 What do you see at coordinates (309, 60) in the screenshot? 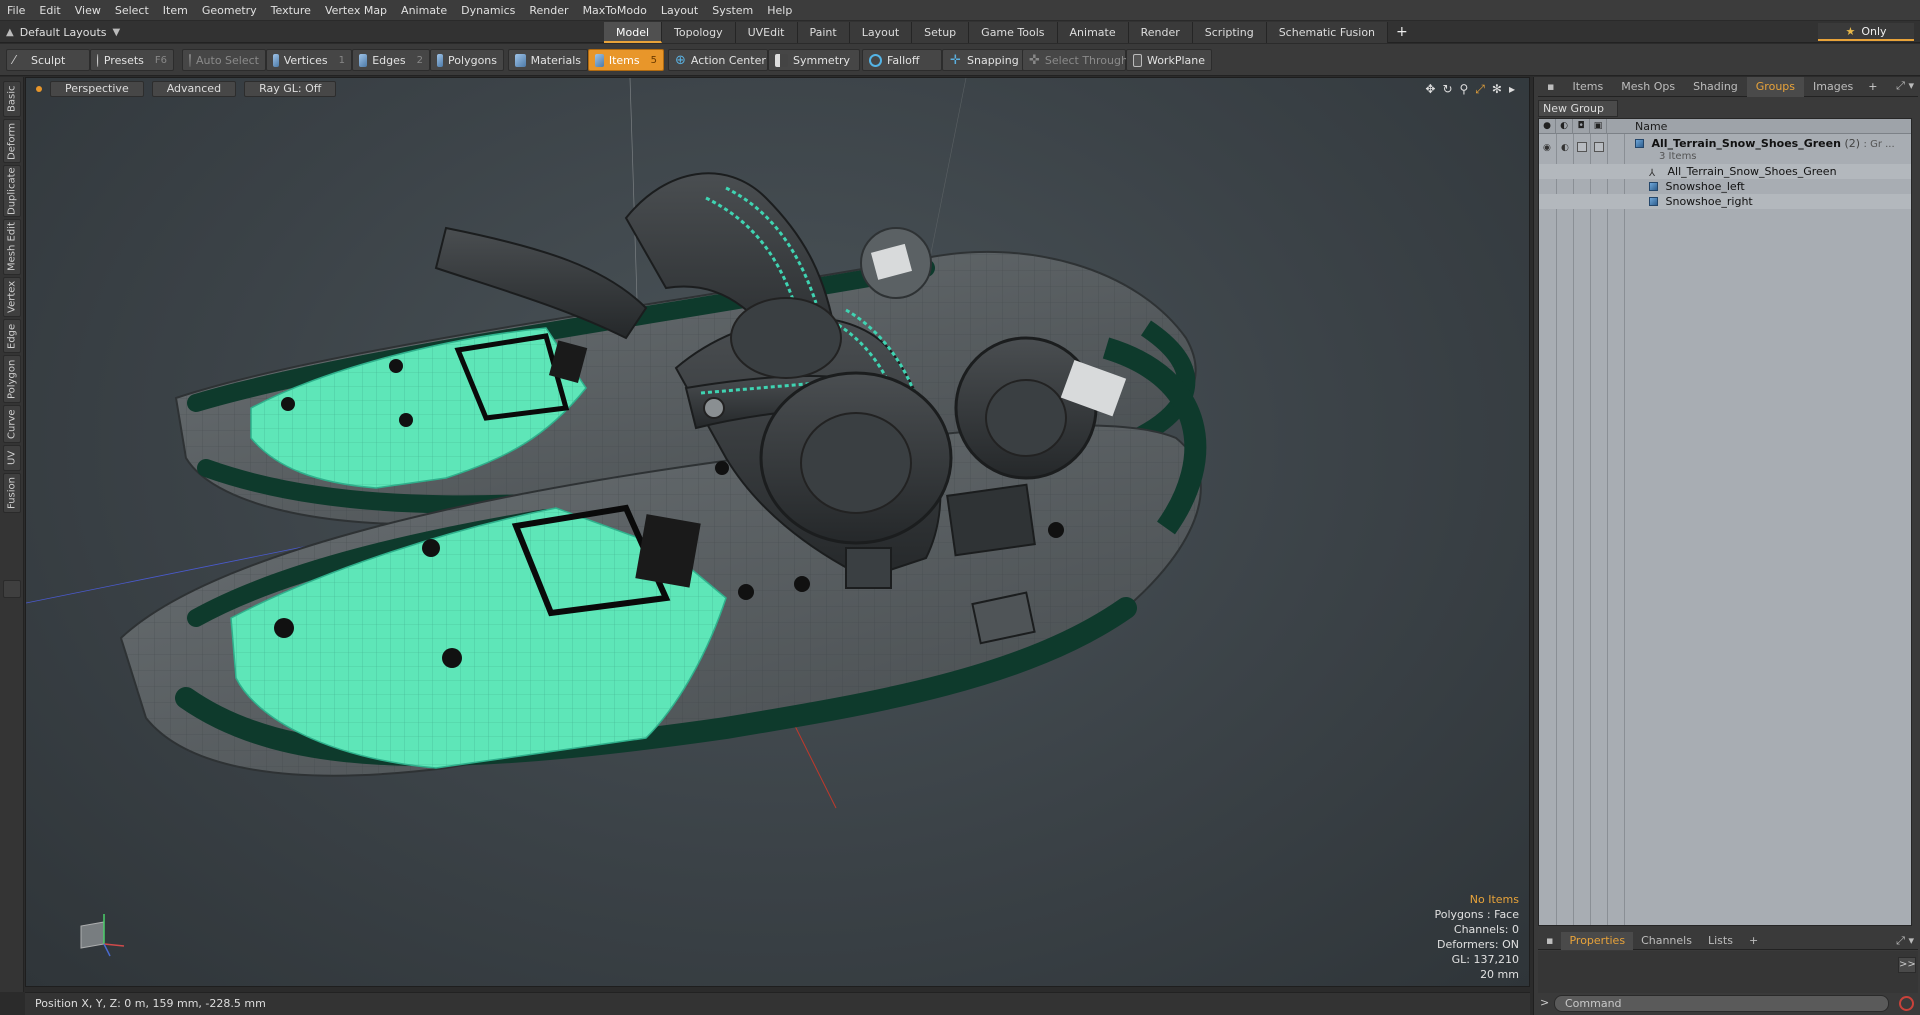
I see `vertices-button: Vertices 1` at bounding box center [309, 60].